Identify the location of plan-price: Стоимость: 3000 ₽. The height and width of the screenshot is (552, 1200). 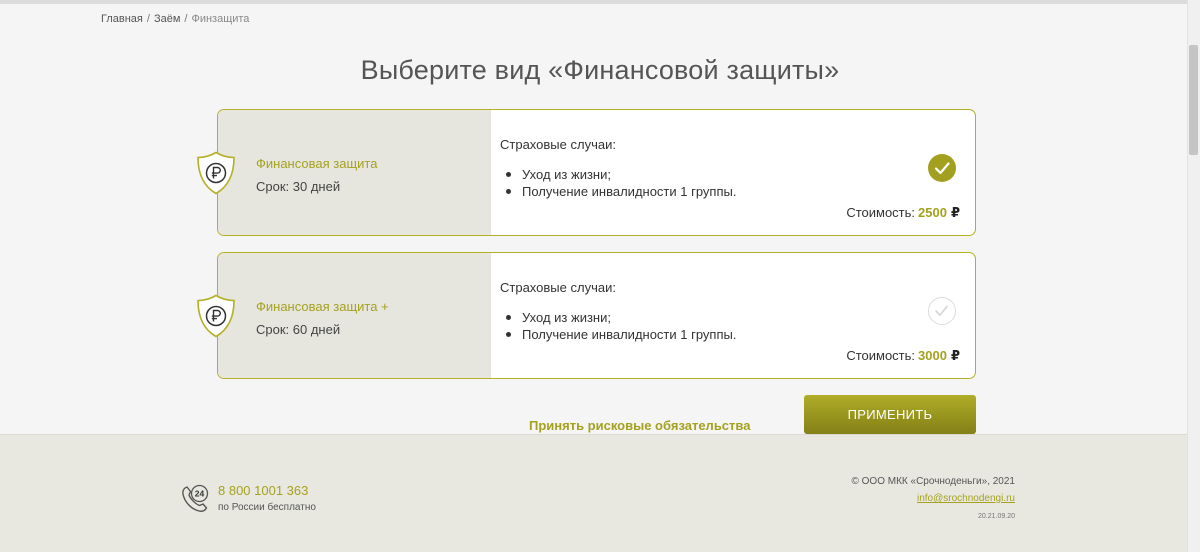
(903, 356).